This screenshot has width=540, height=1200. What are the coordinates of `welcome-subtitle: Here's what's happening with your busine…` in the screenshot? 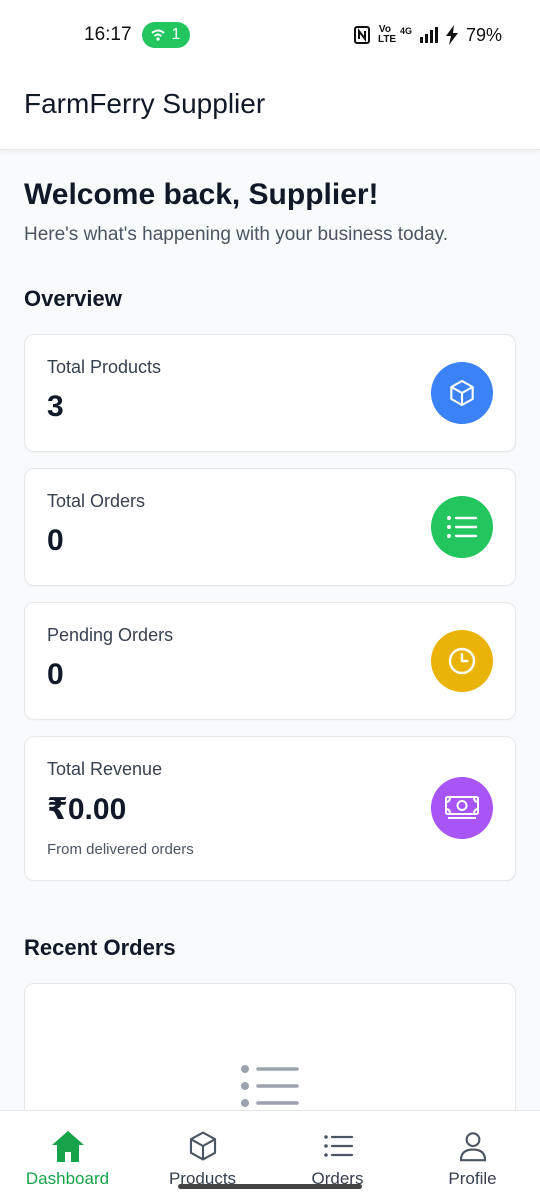 It's located at (236, 234).